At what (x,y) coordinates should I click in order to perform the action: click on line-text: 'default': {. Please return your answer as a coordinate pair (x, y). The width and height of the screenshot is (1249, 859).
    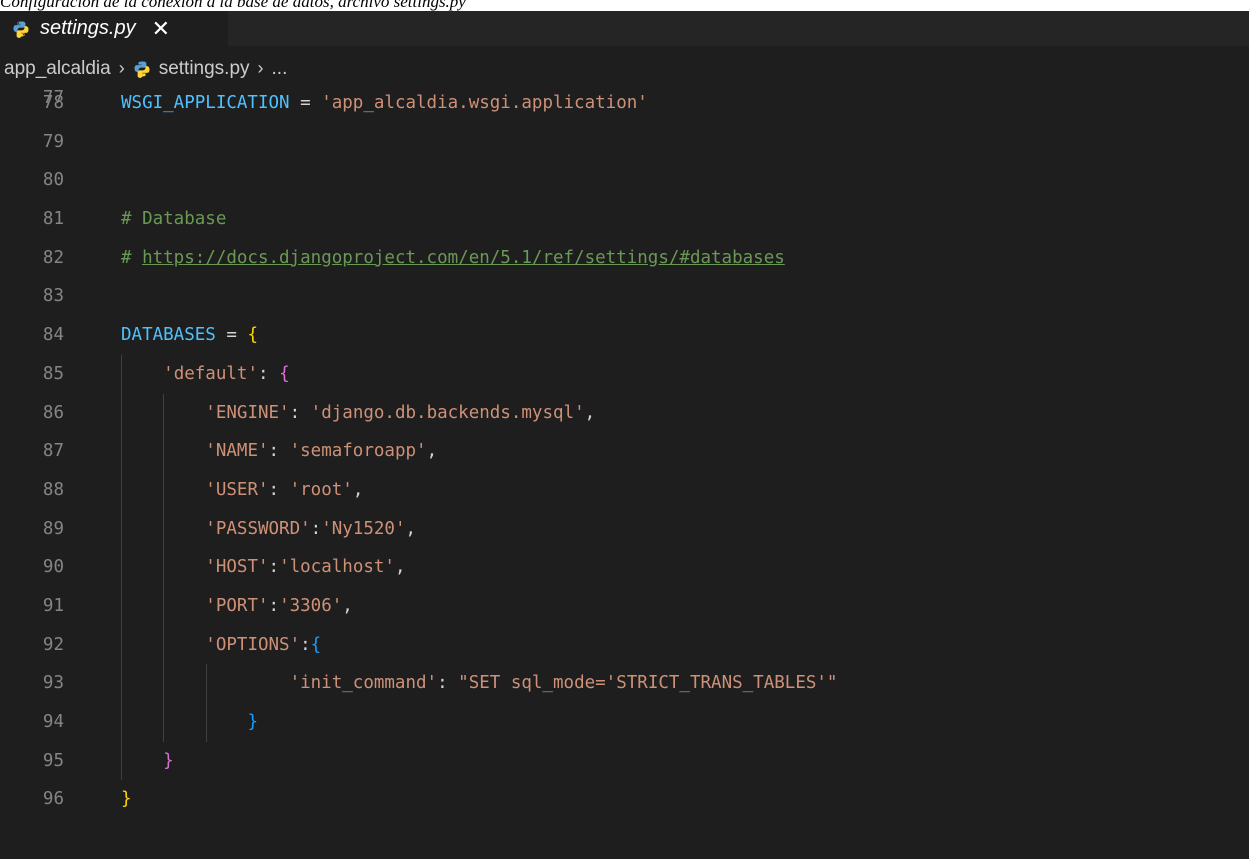
    Looking at the image, I should click on (205, 374).